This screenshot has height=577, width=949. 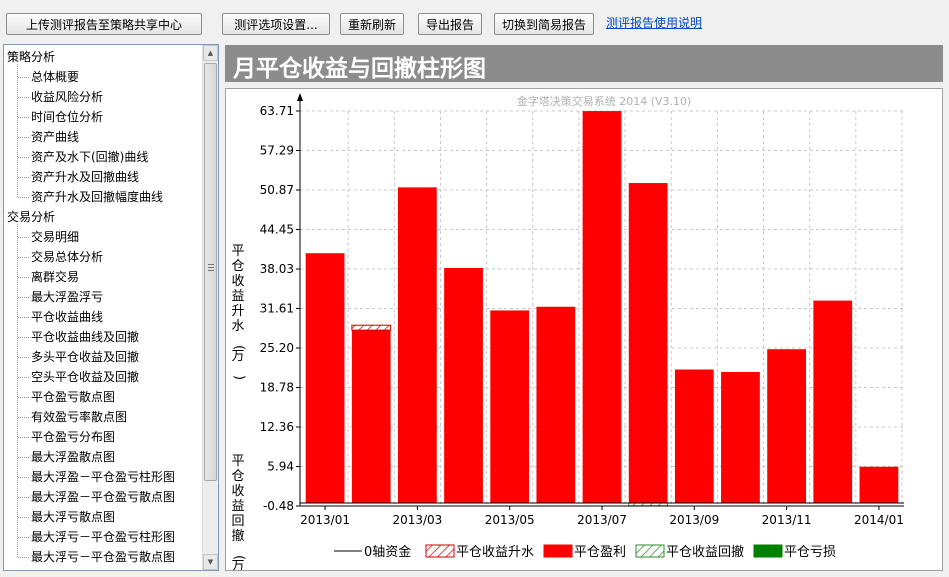 What do you see at coordinates (278, 506) in the screenshot?
I see `y-tick-label: -0.48` at bounding box center [278, 506].